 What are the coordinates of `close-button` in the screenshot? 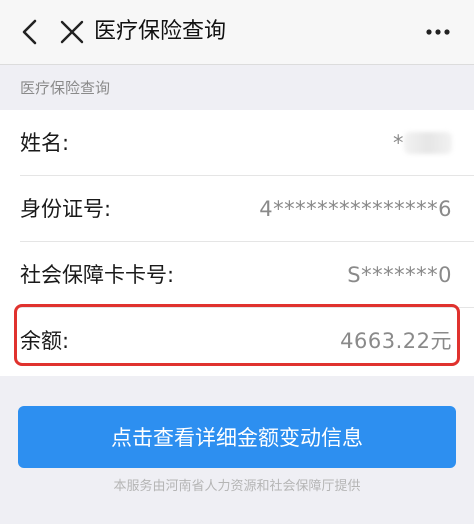 It's located at (72, 32).